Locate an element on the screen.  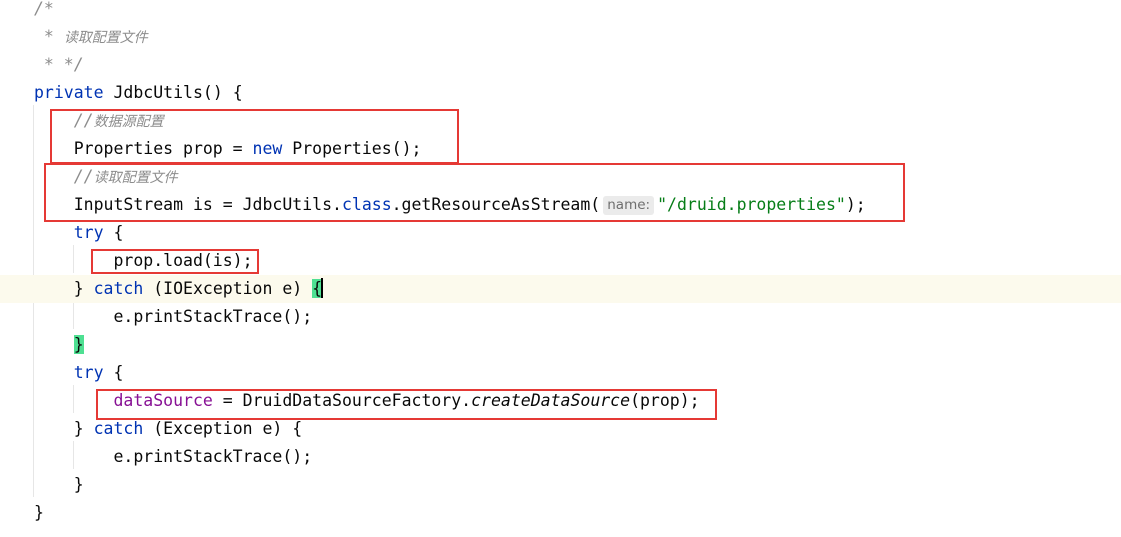
code-token: JdbcUtils() { is located at coordinates (178, 92).